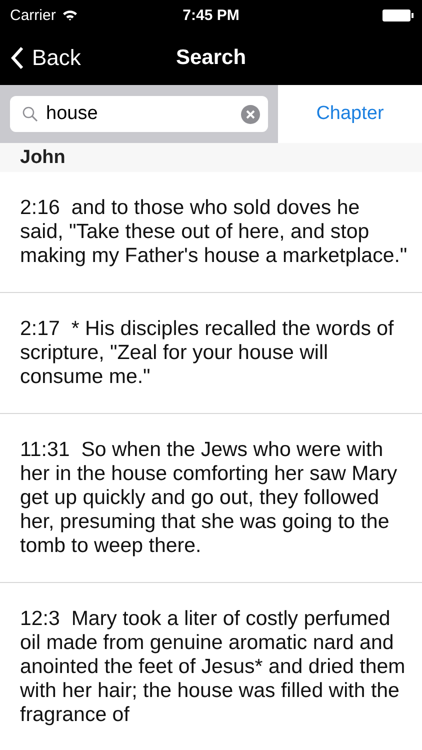 This screenshot has width=422, height=750. Describe the element at coordinates (207, 353) in the screenshot. I see `verse-text: 2:17 * His disciples recalled the words of scripture, "Zeal for your house will consume me."` at that location.